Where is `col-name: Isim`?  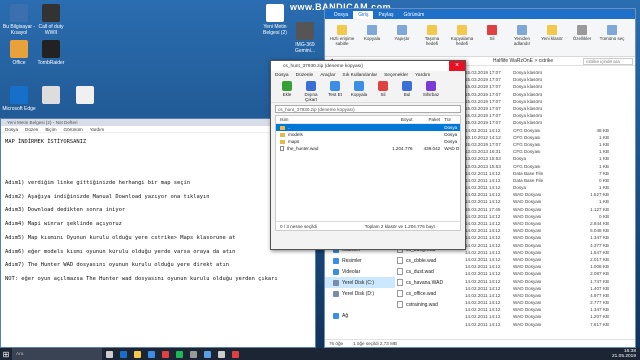
col-name: Isim is located at coordinates (330, 119).